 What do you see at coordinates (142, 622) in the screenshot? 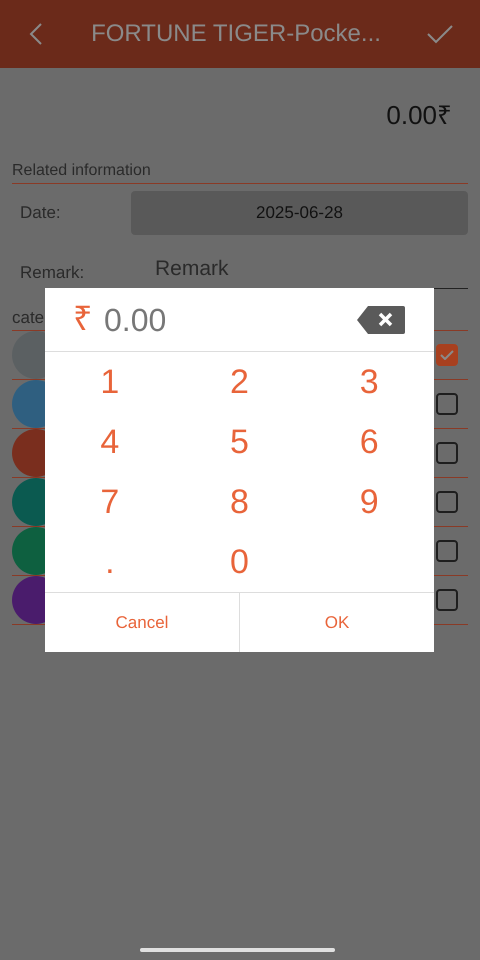
I see `cancel-button: Cancel` at bounding box center [142, 622].